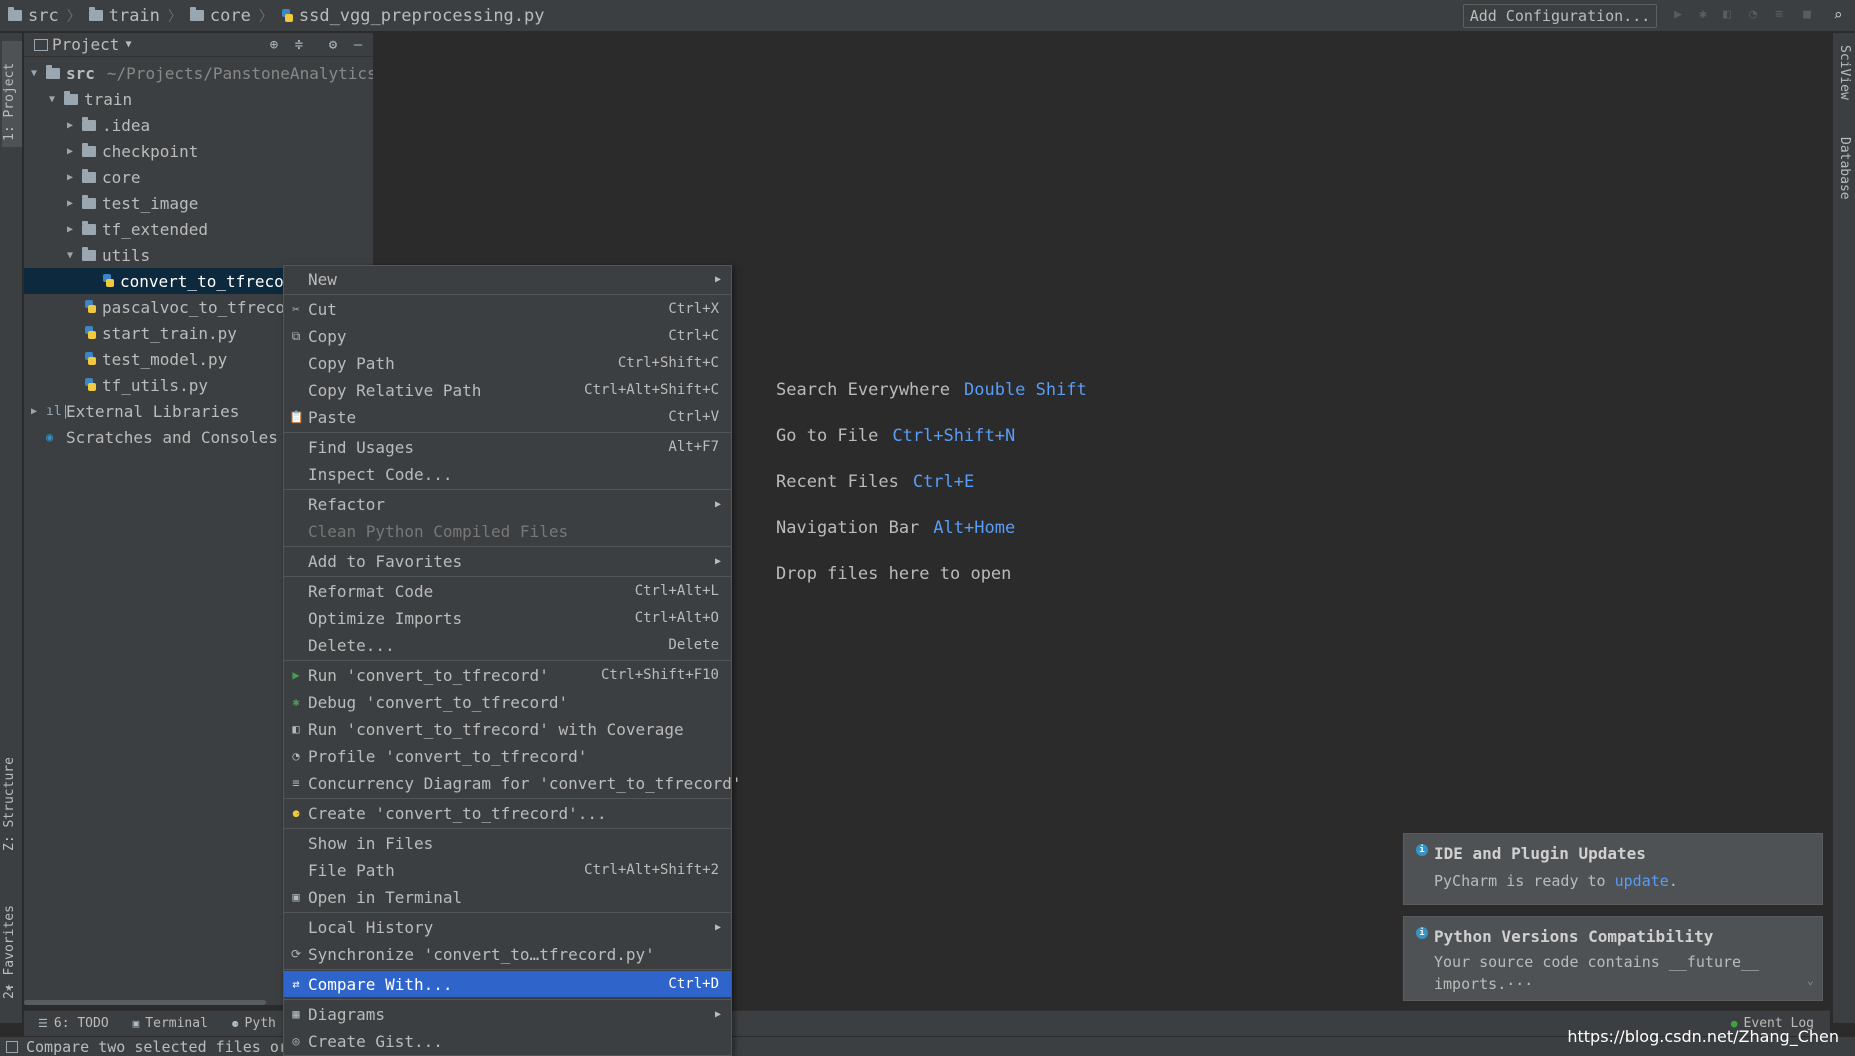  Describe the element at coordinates (299, 45) in the screenshot. I see `collapse-all-icon: ≑` at that location.